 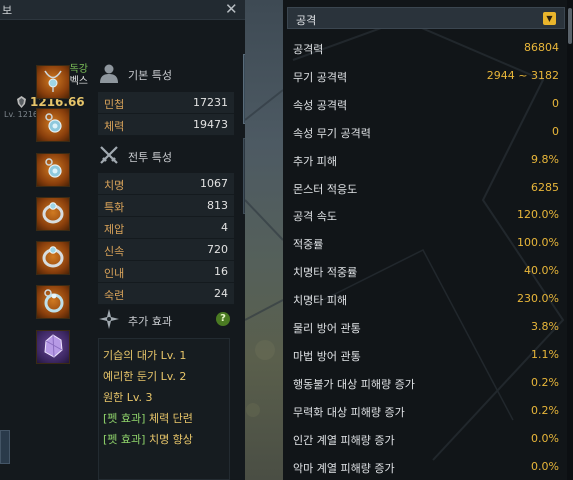 I want to click on item-level-icon, so click(x=21, y=102).